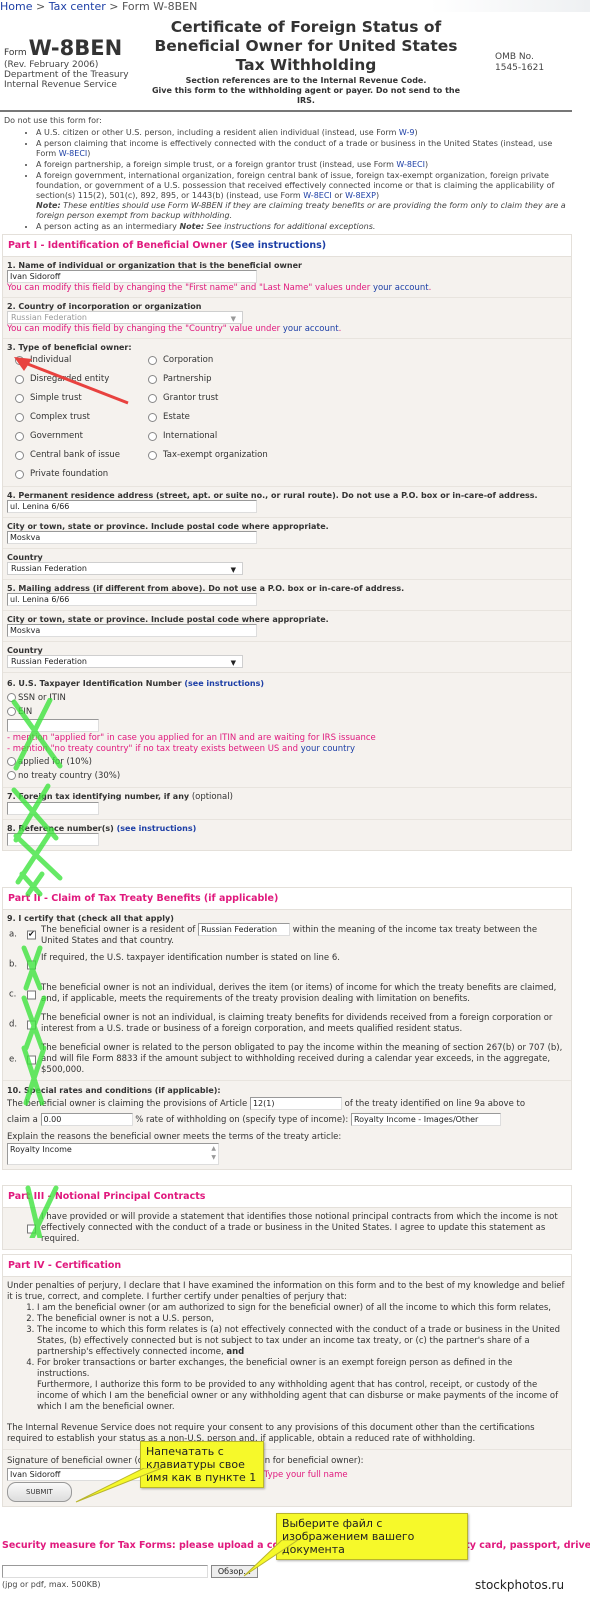  I want to click on mailing-country-select: Russian Federation ▼, so click(125, 661).